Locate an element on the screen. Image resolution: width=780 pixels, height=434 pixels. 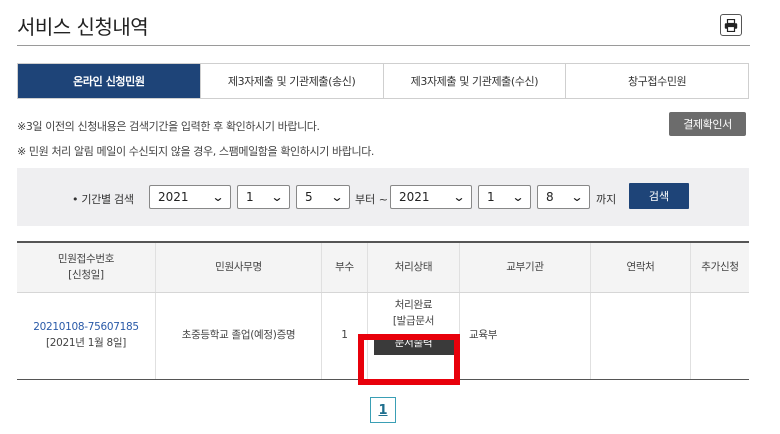
header-app-no-label: 민원접수번호 is located at coordinates (86, 258).